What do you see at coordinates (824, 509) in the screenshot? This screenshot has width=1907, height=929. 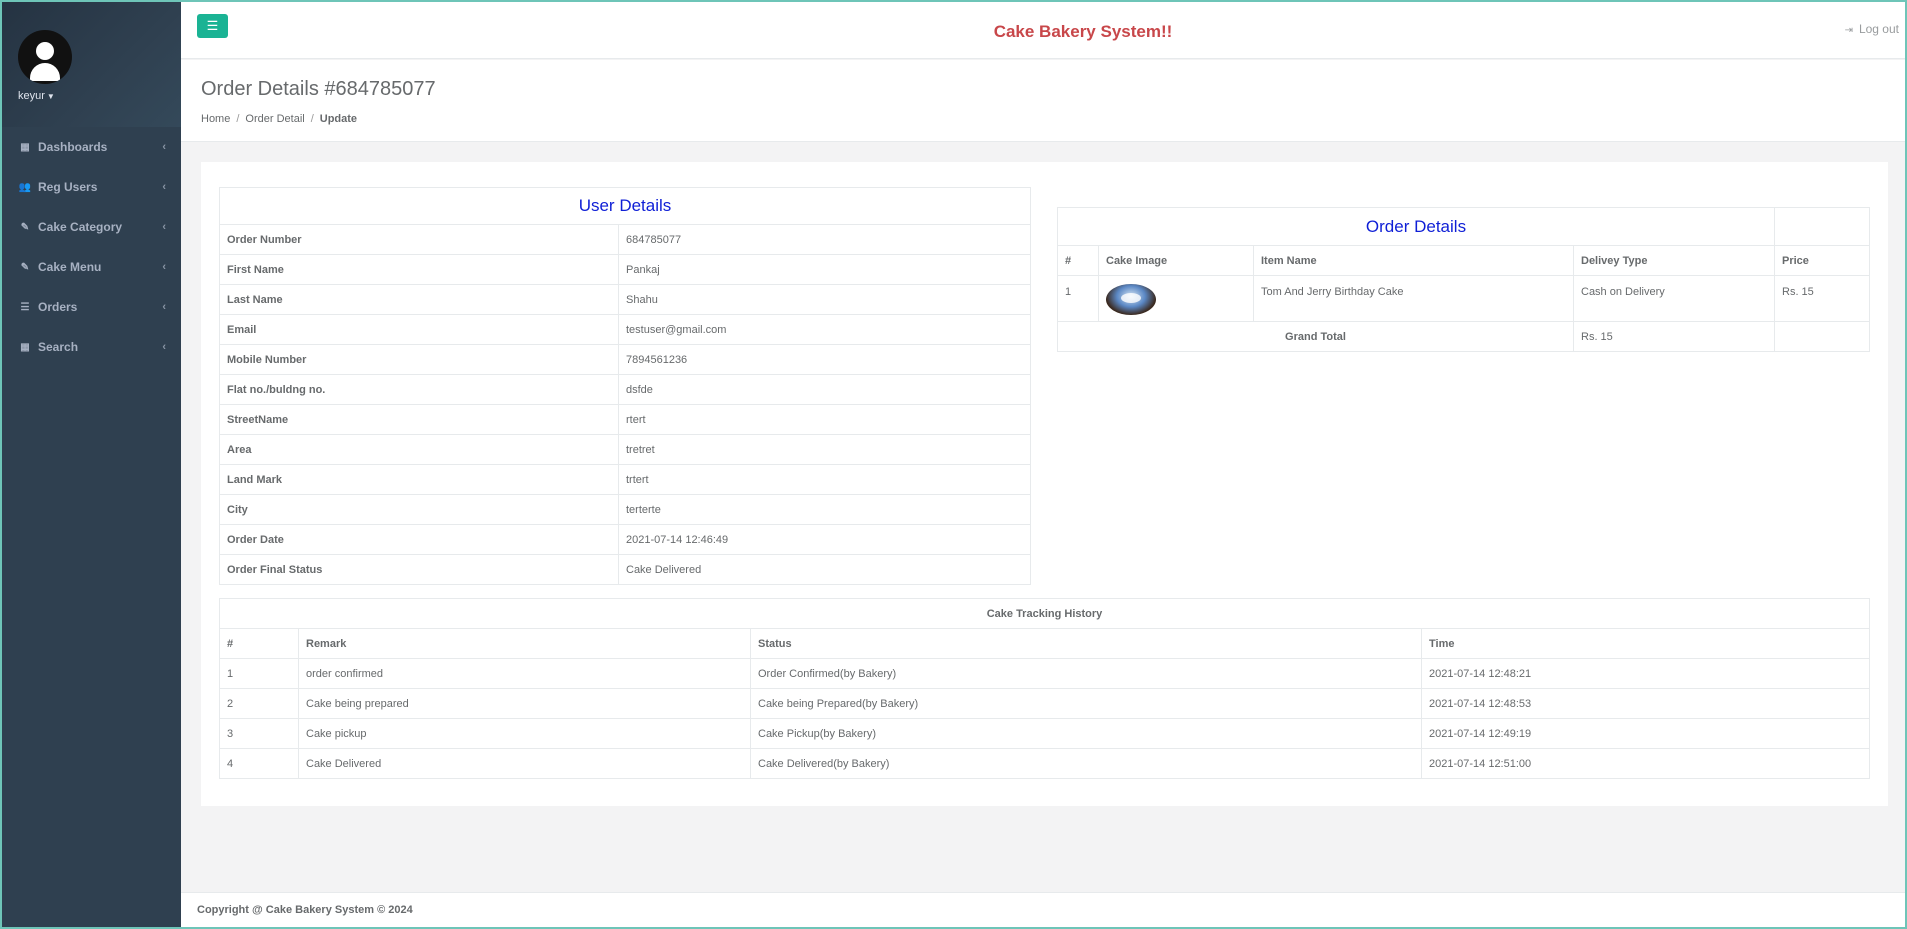 I see `field-value: terterte` at bounding box center [824, 509].